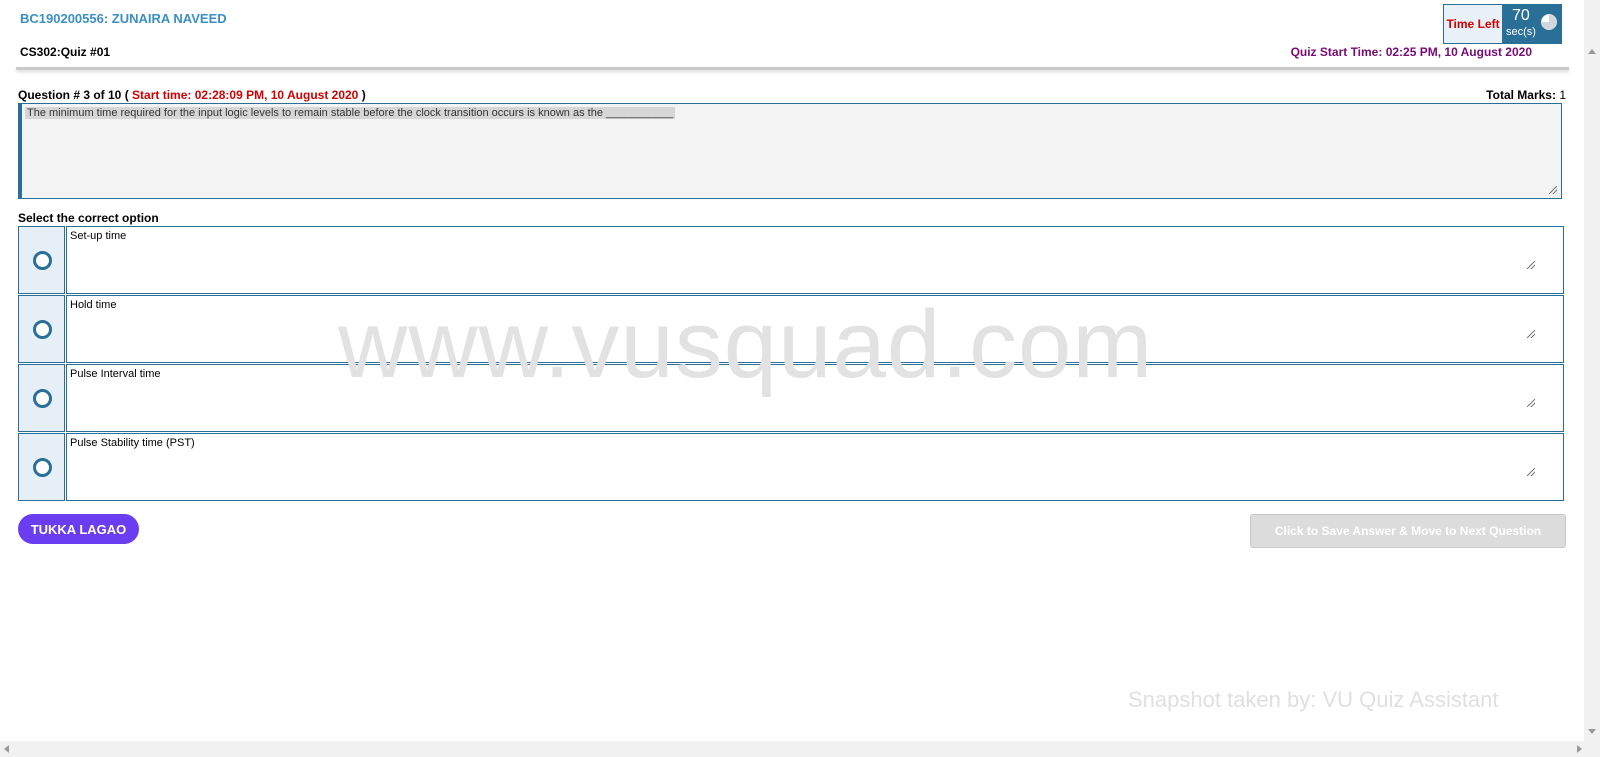 The width and height of the screenshot is (1600, 757). What do you see at coordinates (1473, 24) in the screenshot?
I see `timer-label: Time Left` at bounding box center [1473, 24].